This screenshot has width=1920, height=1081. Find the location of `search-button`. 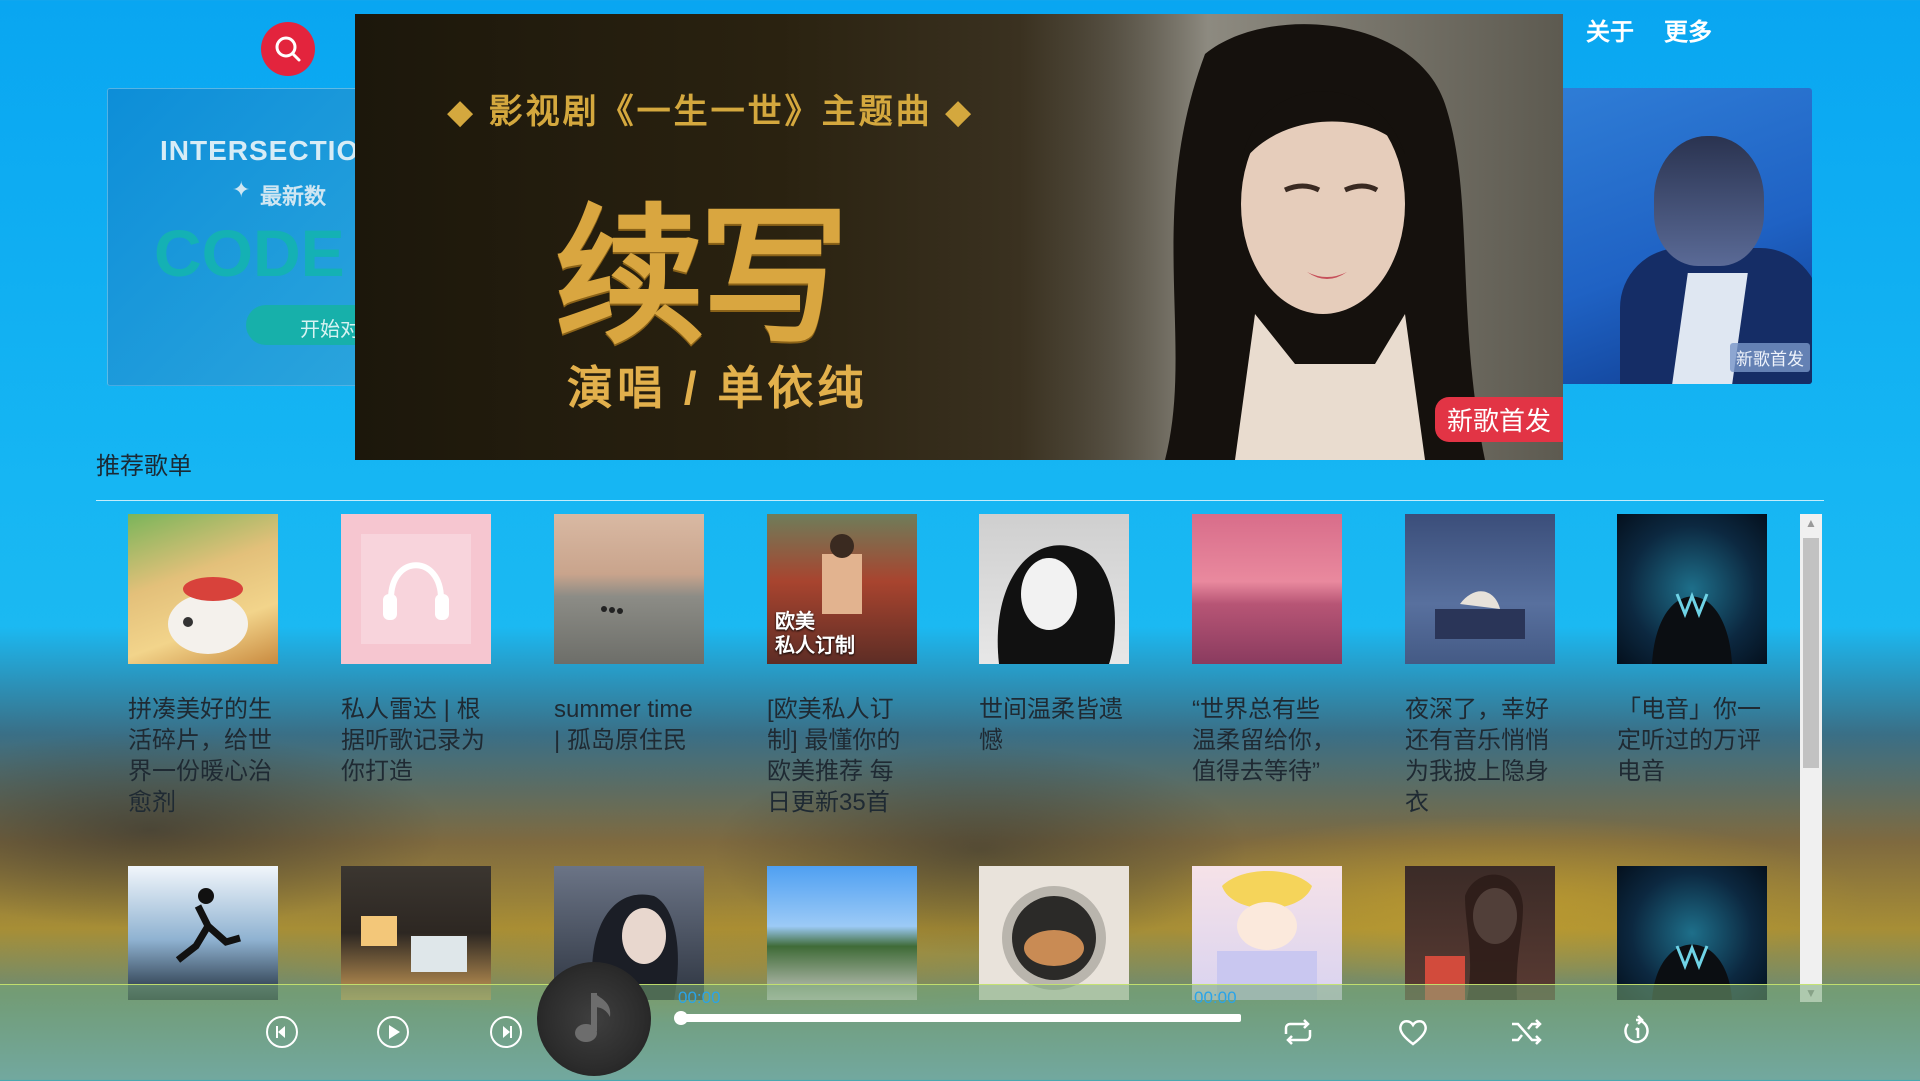

search-button is located at coordinates (288, 49).